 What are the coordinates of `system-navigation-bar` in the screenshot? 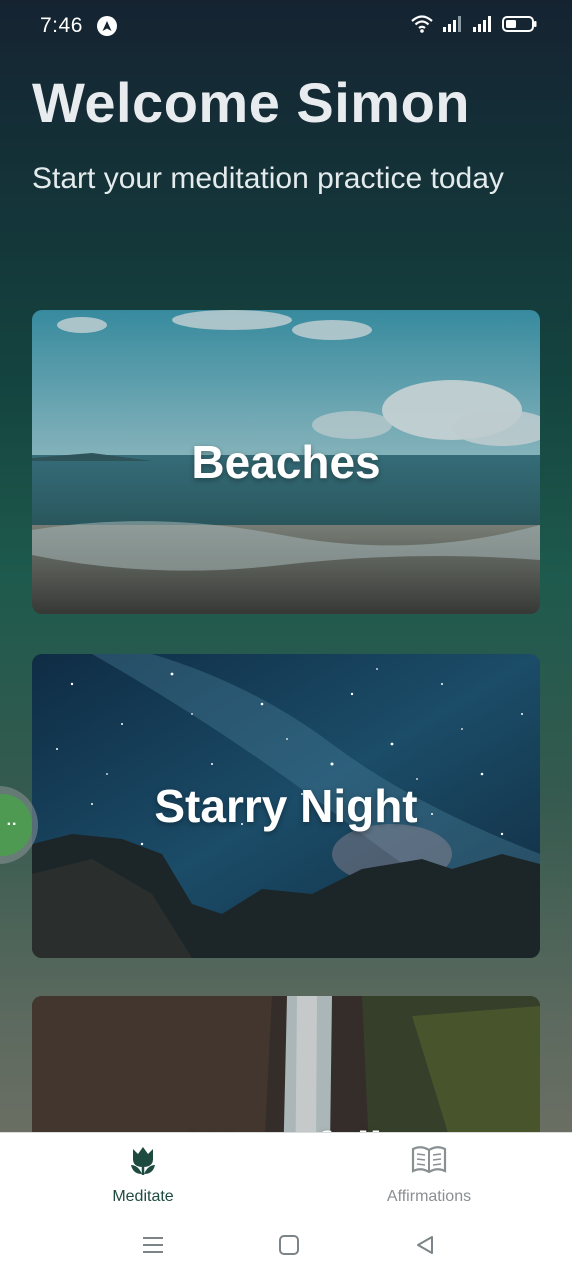 It's located at (286, 1245).